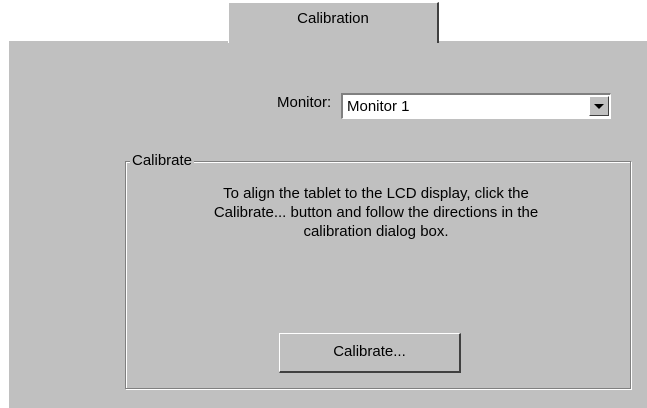 This screenshot has height=408, width=647. What do you see at coordinates (162, 160) in the screenshot?
I see `calibrate-group-title: Calibrate` at bounding box center [162, 160].